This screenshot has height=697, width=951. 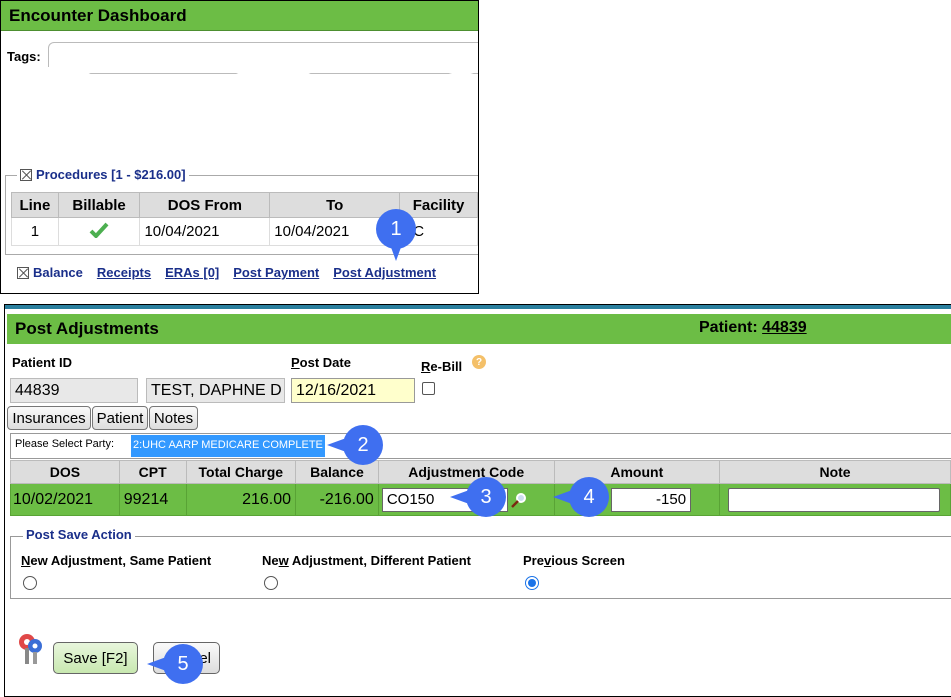 I want to click on amount-input, so click(x=651, y=499).